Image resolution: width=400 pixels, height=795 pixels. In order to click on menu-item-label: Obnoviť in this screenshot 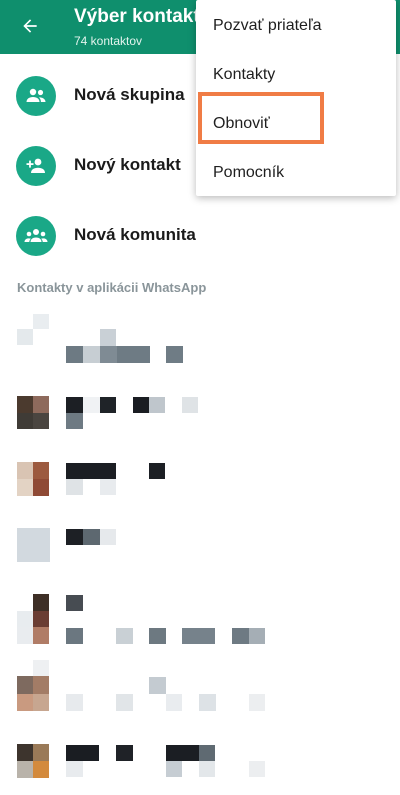, I will do `click(241, 123)`.